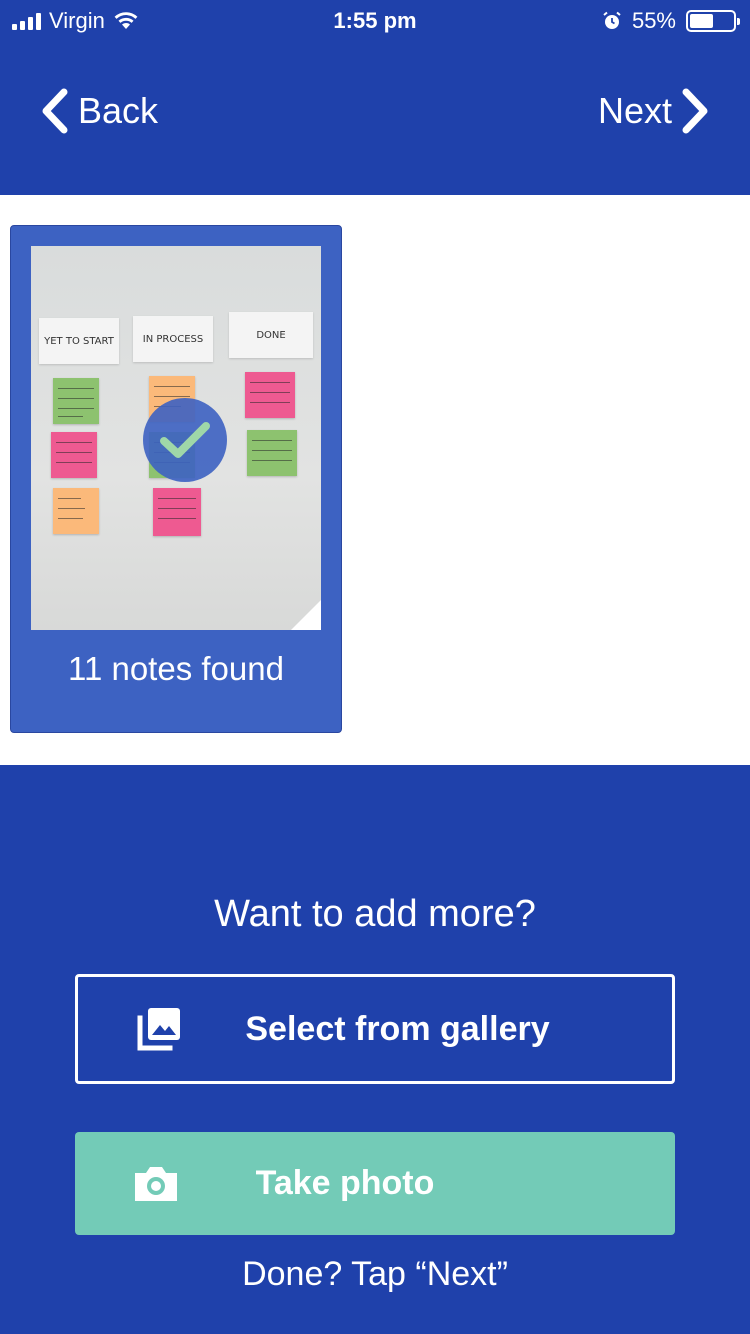 This screenshot has width=750, height=1334. I want to click on take-photo-button: Take photo, so click(375, 1183).